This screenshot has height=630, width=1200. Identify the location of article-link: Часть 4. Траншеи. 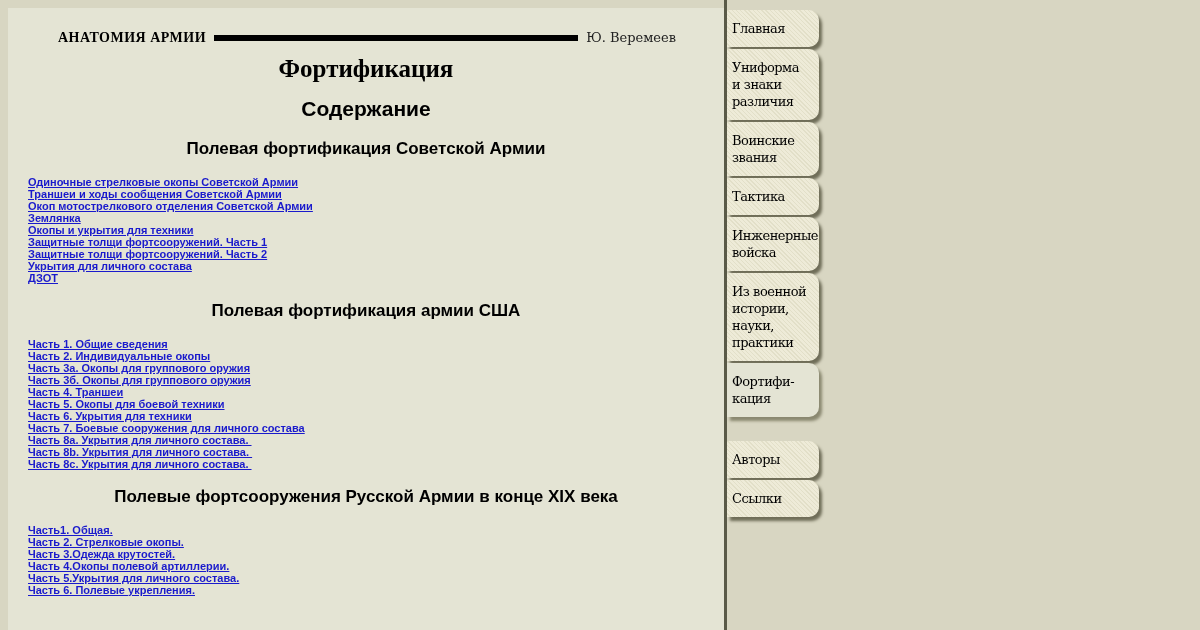
(76, 392).